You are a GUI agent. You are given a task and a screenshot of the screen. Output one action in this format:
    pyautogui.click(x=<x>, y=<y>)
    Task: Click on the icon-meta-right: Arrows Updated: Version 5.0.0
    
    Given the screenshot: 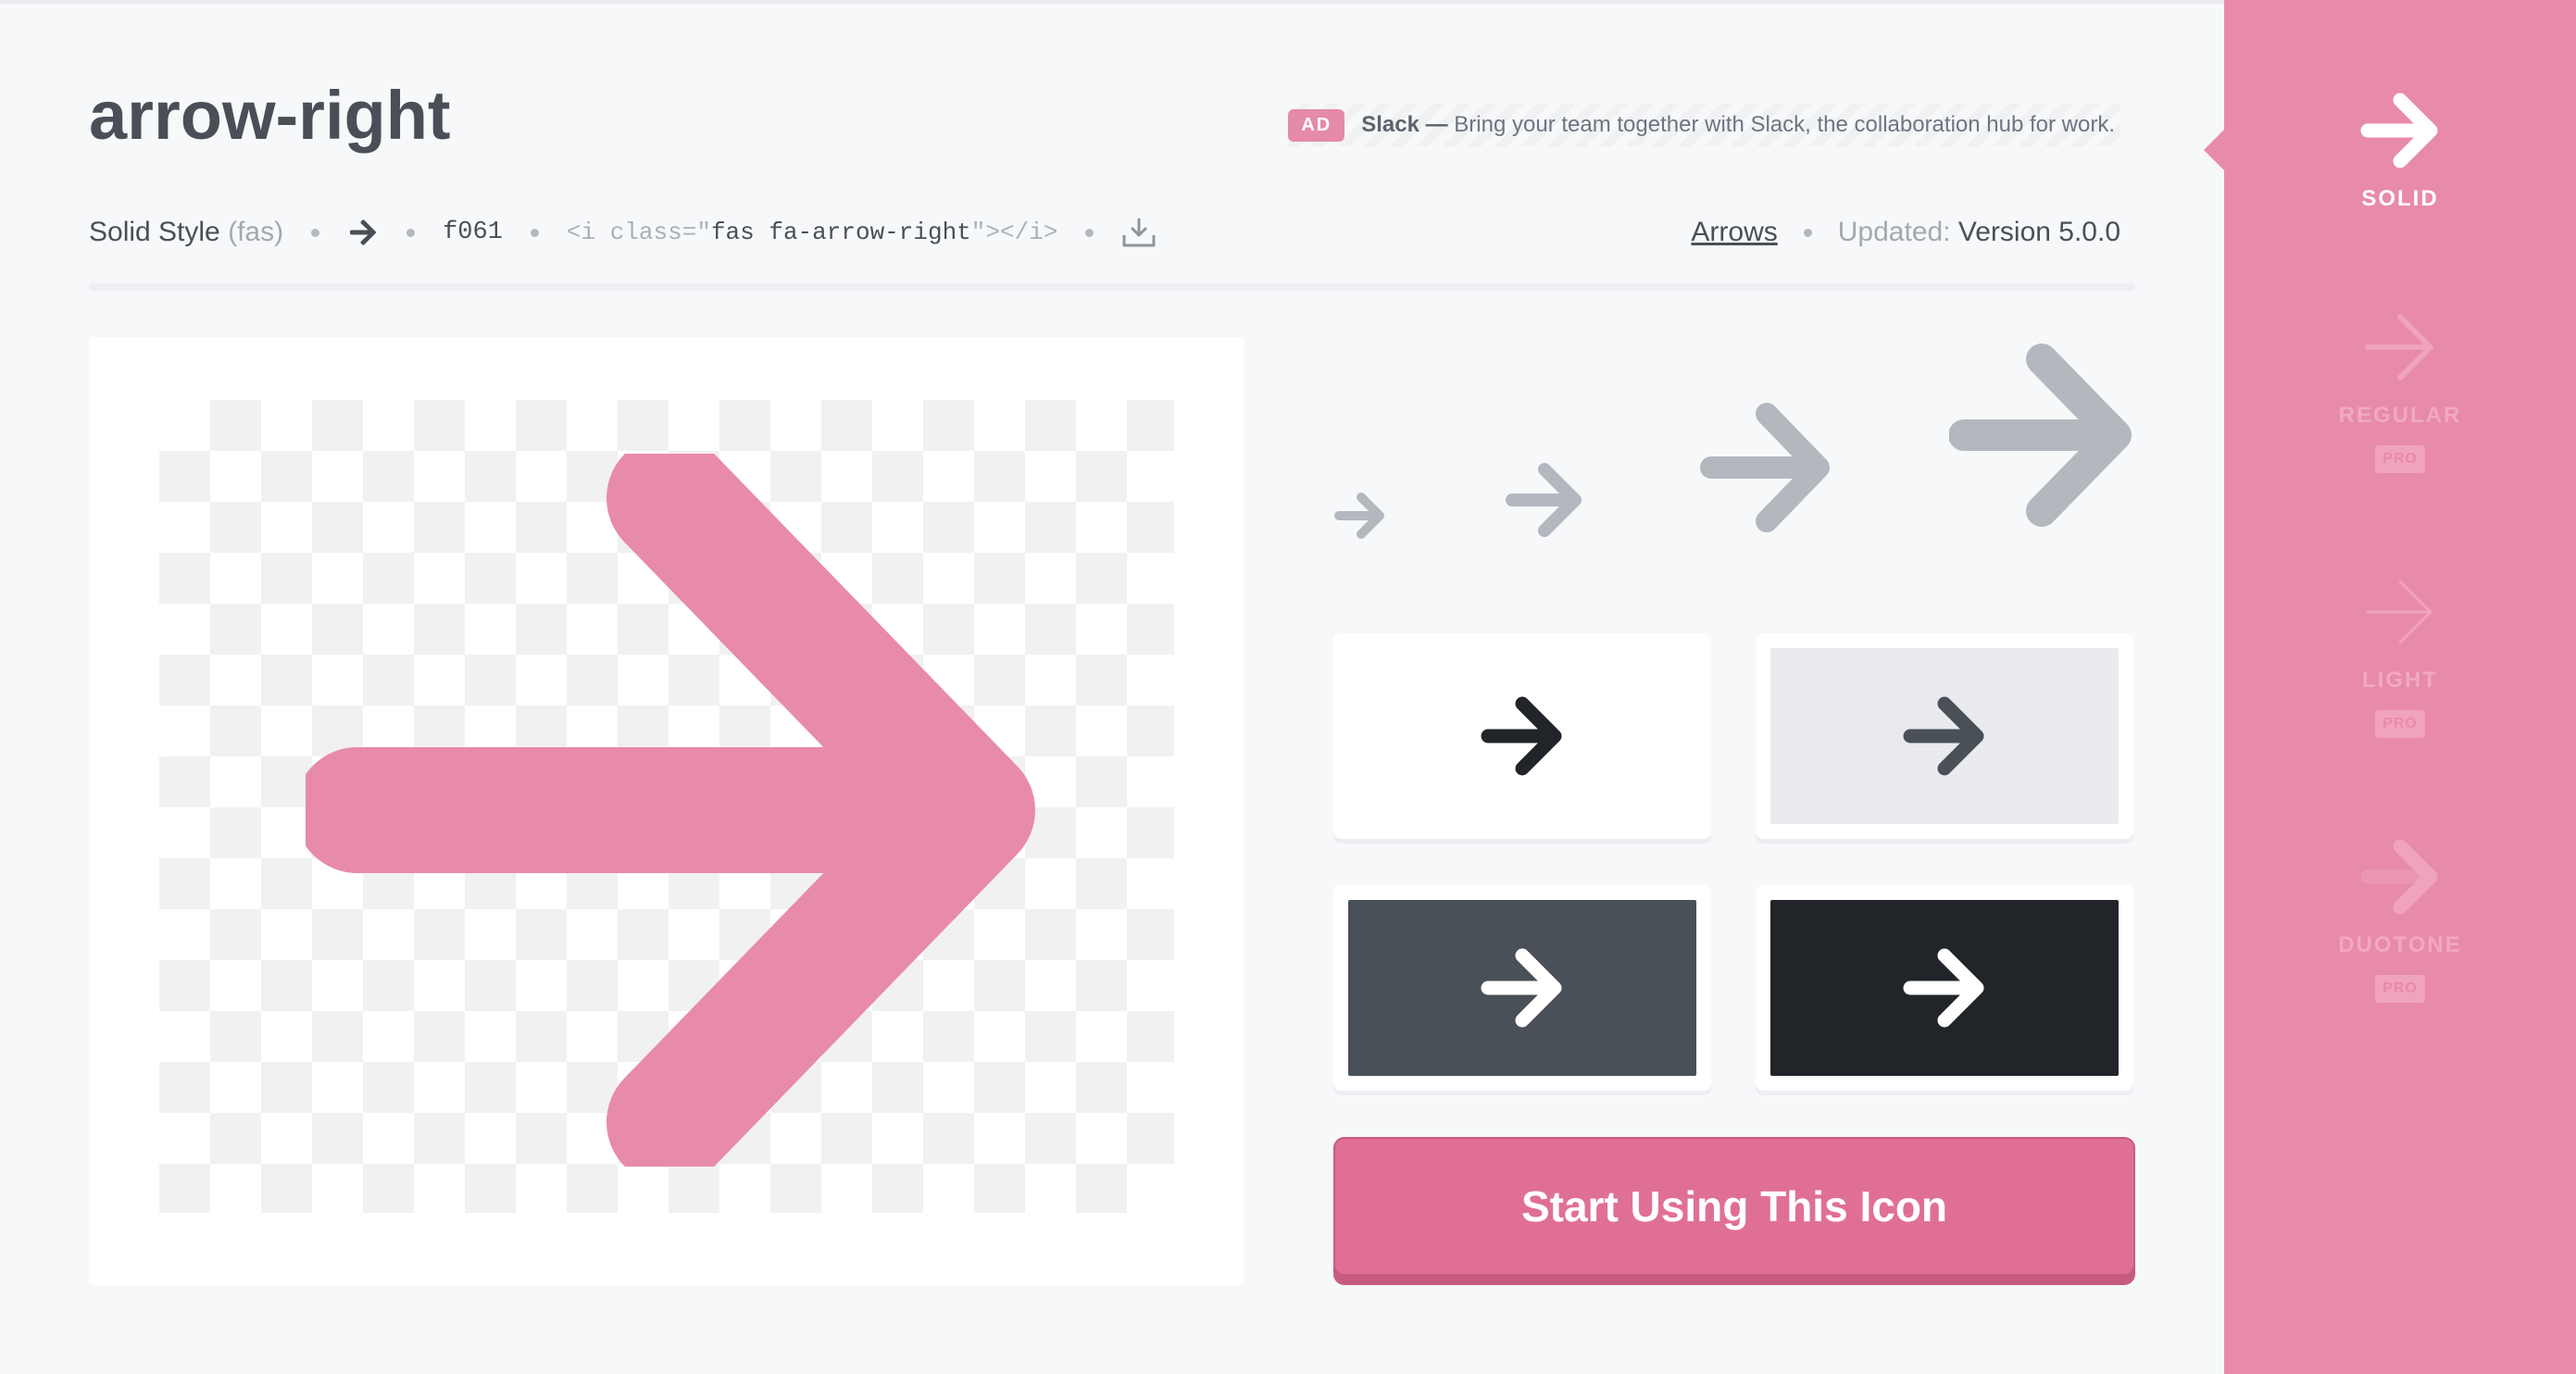 What is the action you would take?
    pyautogui.click(x=1906, y=232)
    